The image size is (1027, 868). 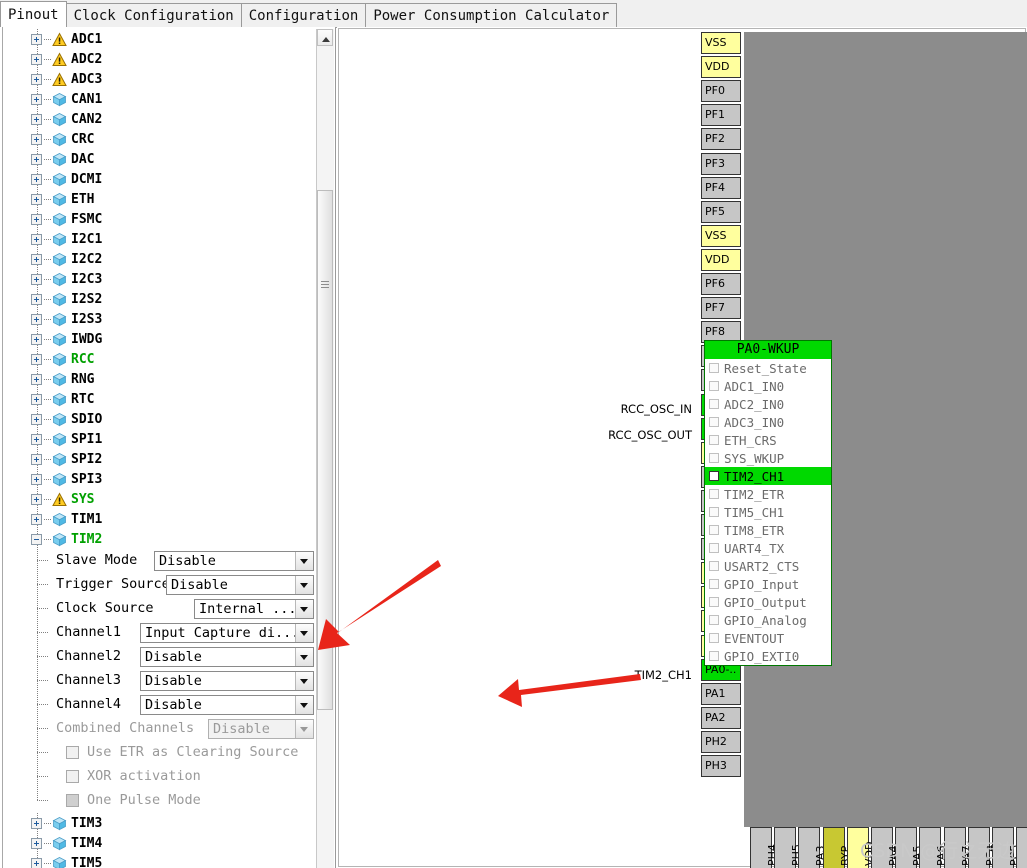 What do you see at coordinates (768, 566) in the screenshot?
I see `menu-item-usart2_cts: USART2_CTS` at bounding box center [768, 566].